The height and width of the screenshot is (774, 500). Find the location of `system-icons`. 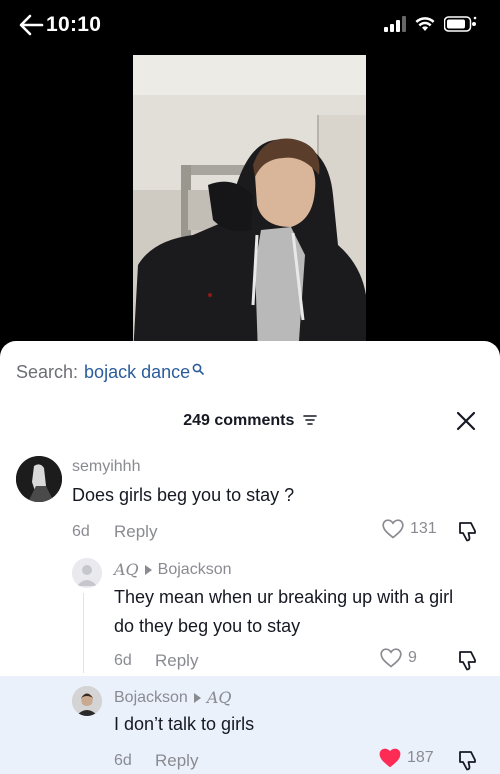

system-icons is located at coordinates (431, 24).